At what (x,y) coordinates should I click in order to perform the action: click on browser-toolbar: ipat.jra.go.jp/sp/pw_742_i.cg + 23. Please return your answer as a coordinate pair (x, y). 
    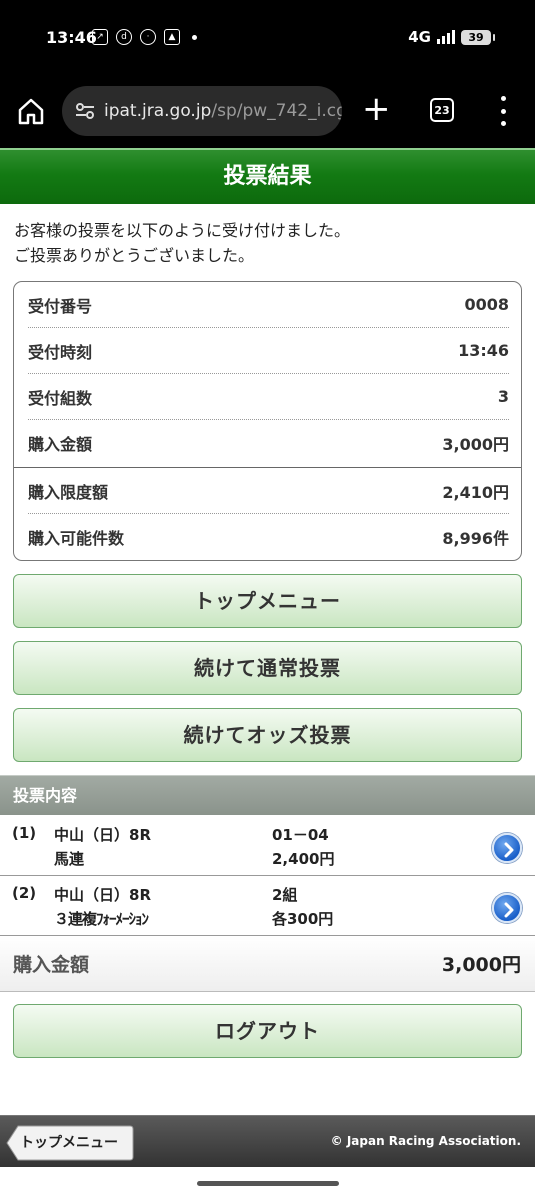
    Looking at the image, I should click on (267, 112).